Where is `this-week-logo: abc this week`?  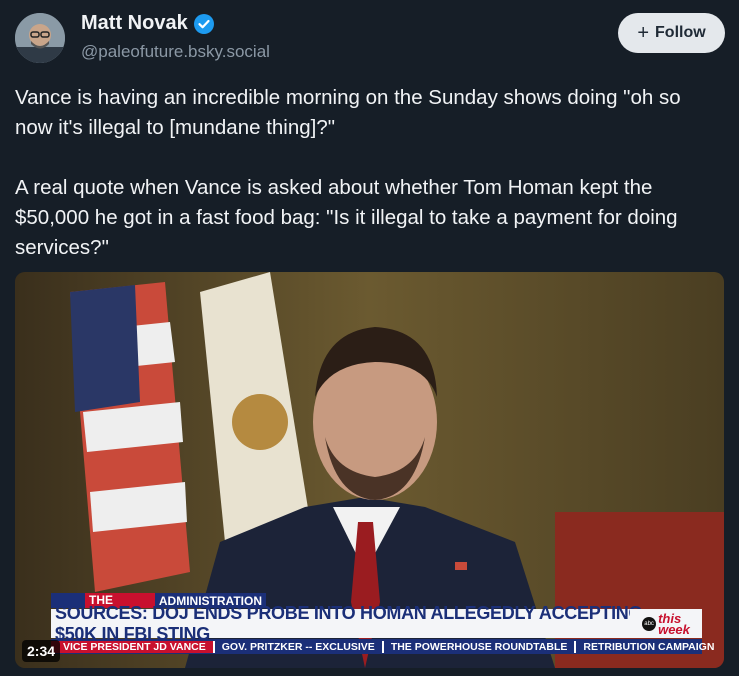
this-week-logo: abc this week is located at coordinates (666, 623).